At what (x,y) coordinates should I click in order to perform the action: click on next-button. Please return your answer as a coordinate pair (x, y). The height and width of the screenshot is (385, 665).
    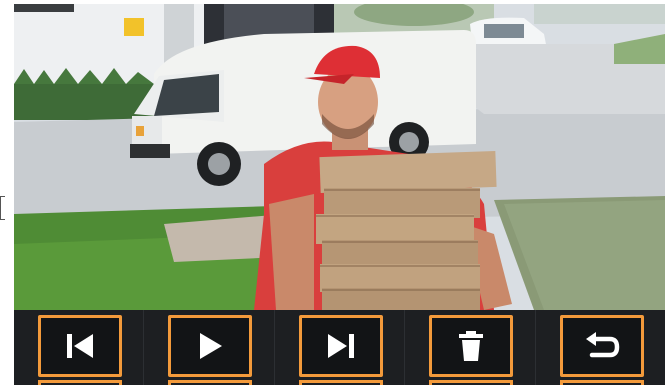
    Looking at the image, I should click on (340, 346).